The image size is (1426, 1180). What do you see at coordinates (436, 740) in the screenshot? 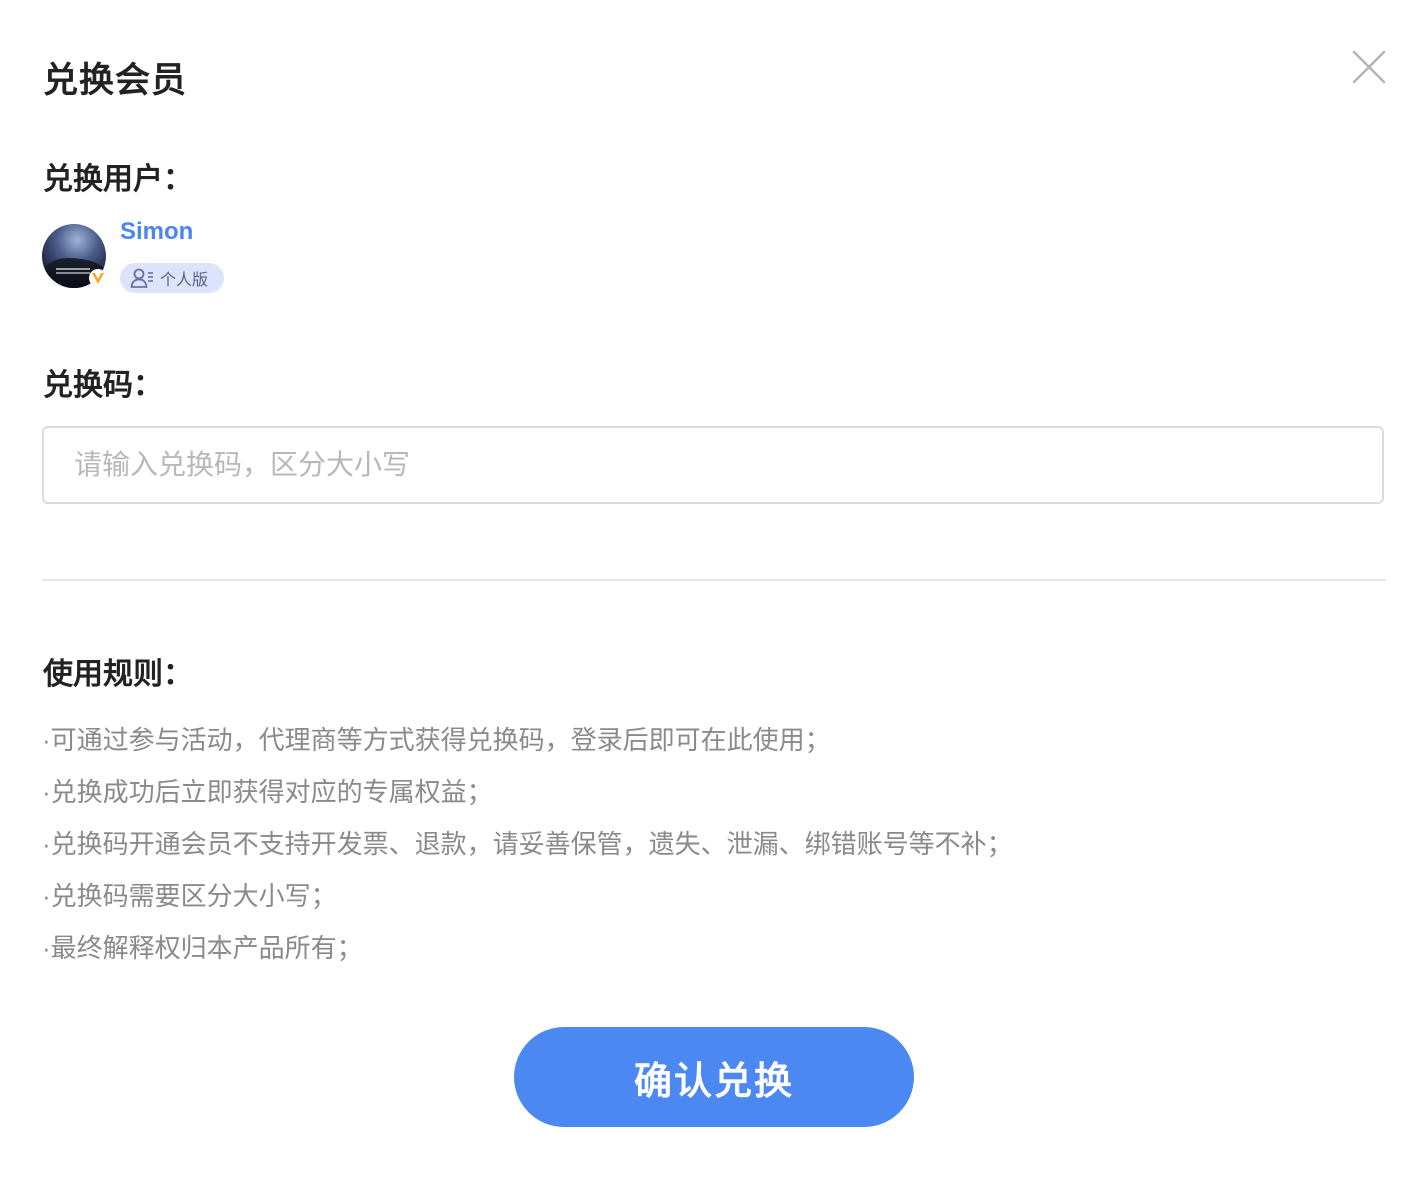
I see `rule-item: ·可通过参与活动，代理商等方式获得兑换码，登录后即可在此使用；` at bounding box center [436, 740].